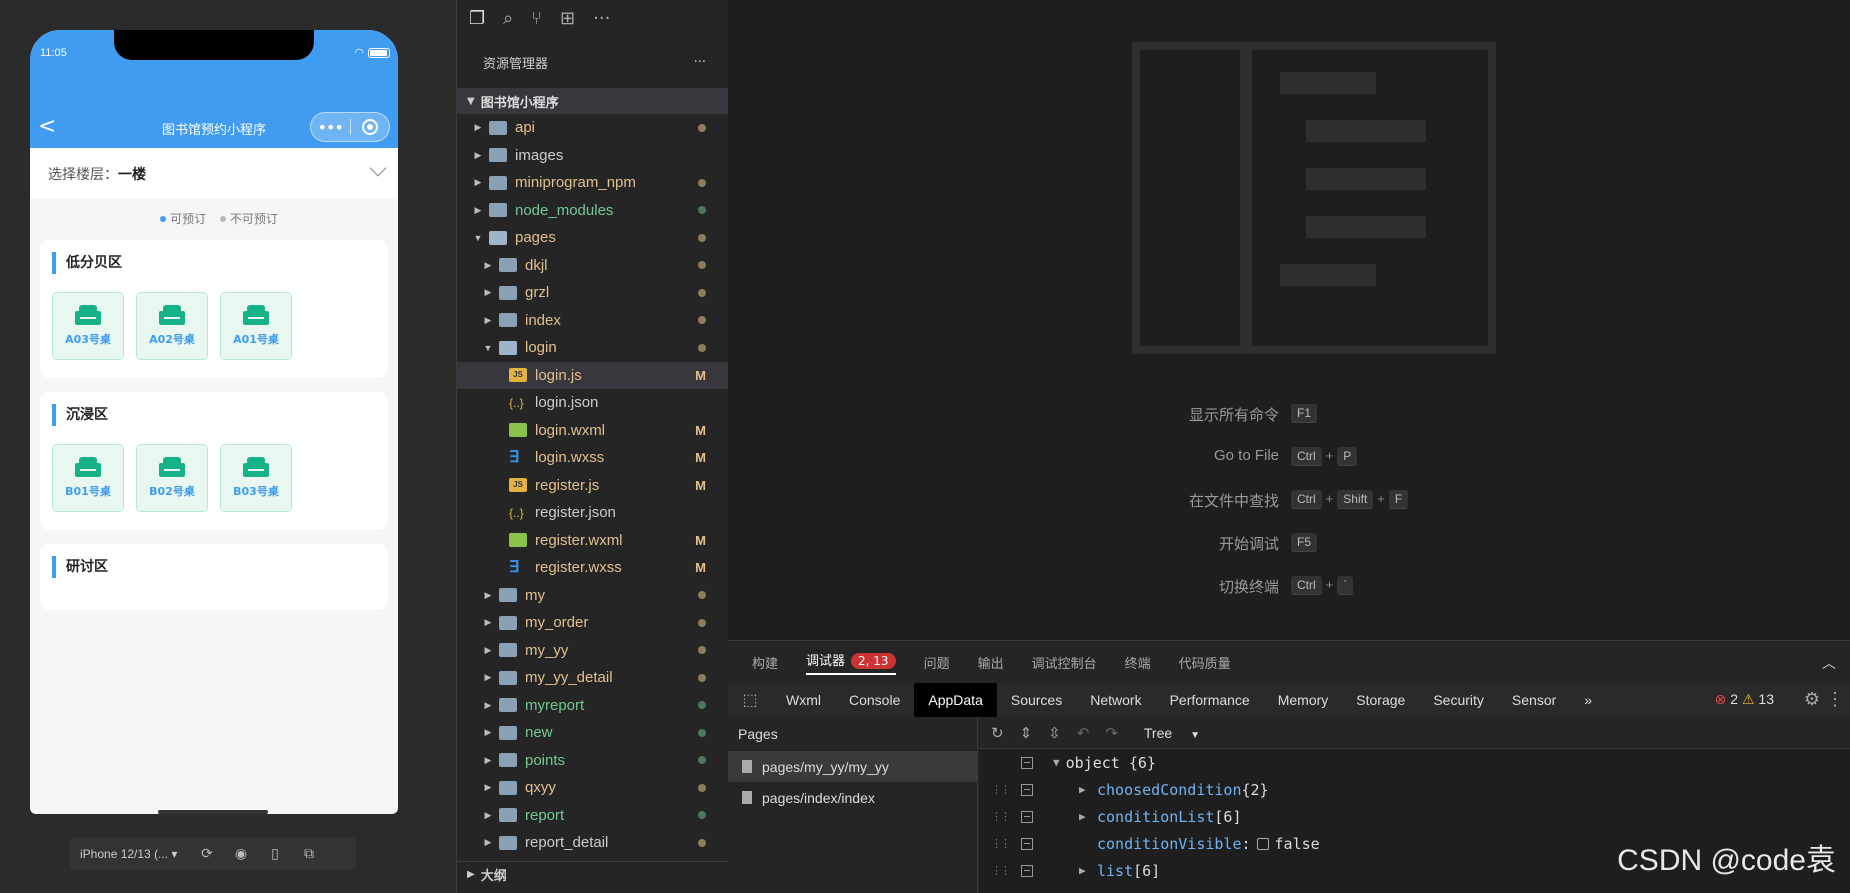 Image resolution: width=1850 pixels, height=893 pixels. Describe the element at coordinates (1314, 198) in the screenshot. I see `editor-logo-icon` at that location.